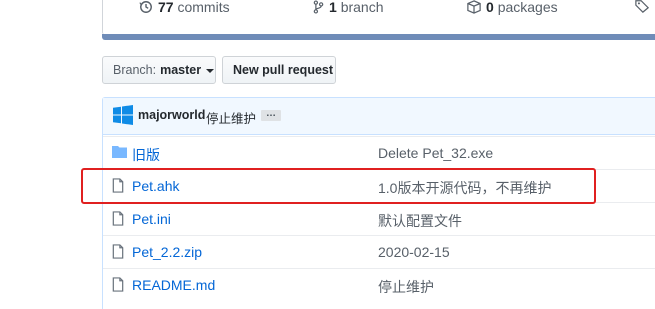  Describe the element at coordinates (474, 7) in the screenshot. I see `package-icon` at that location.